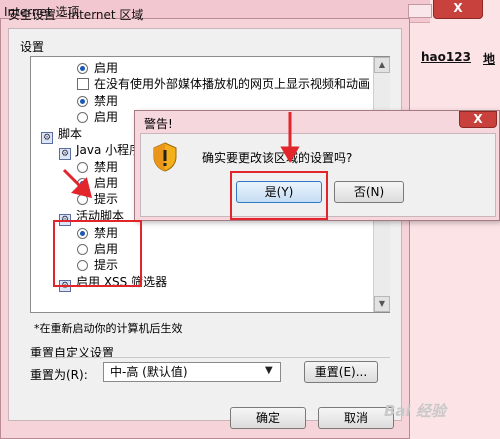  I want to click on annotation-arrows, so click(181, 155).